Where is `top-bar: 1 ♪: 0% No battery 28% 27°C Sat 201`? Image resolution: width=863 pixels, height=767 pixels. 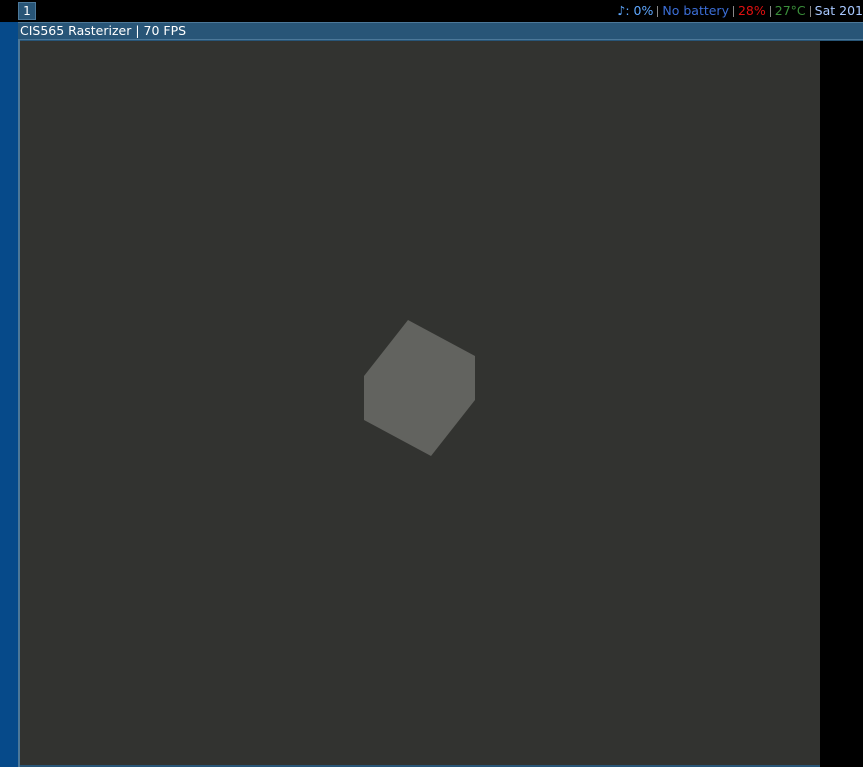 top-bar: 1 ♪: 0% No battery 28% 27°C Sat 201 is located at coordinates (431, 11).